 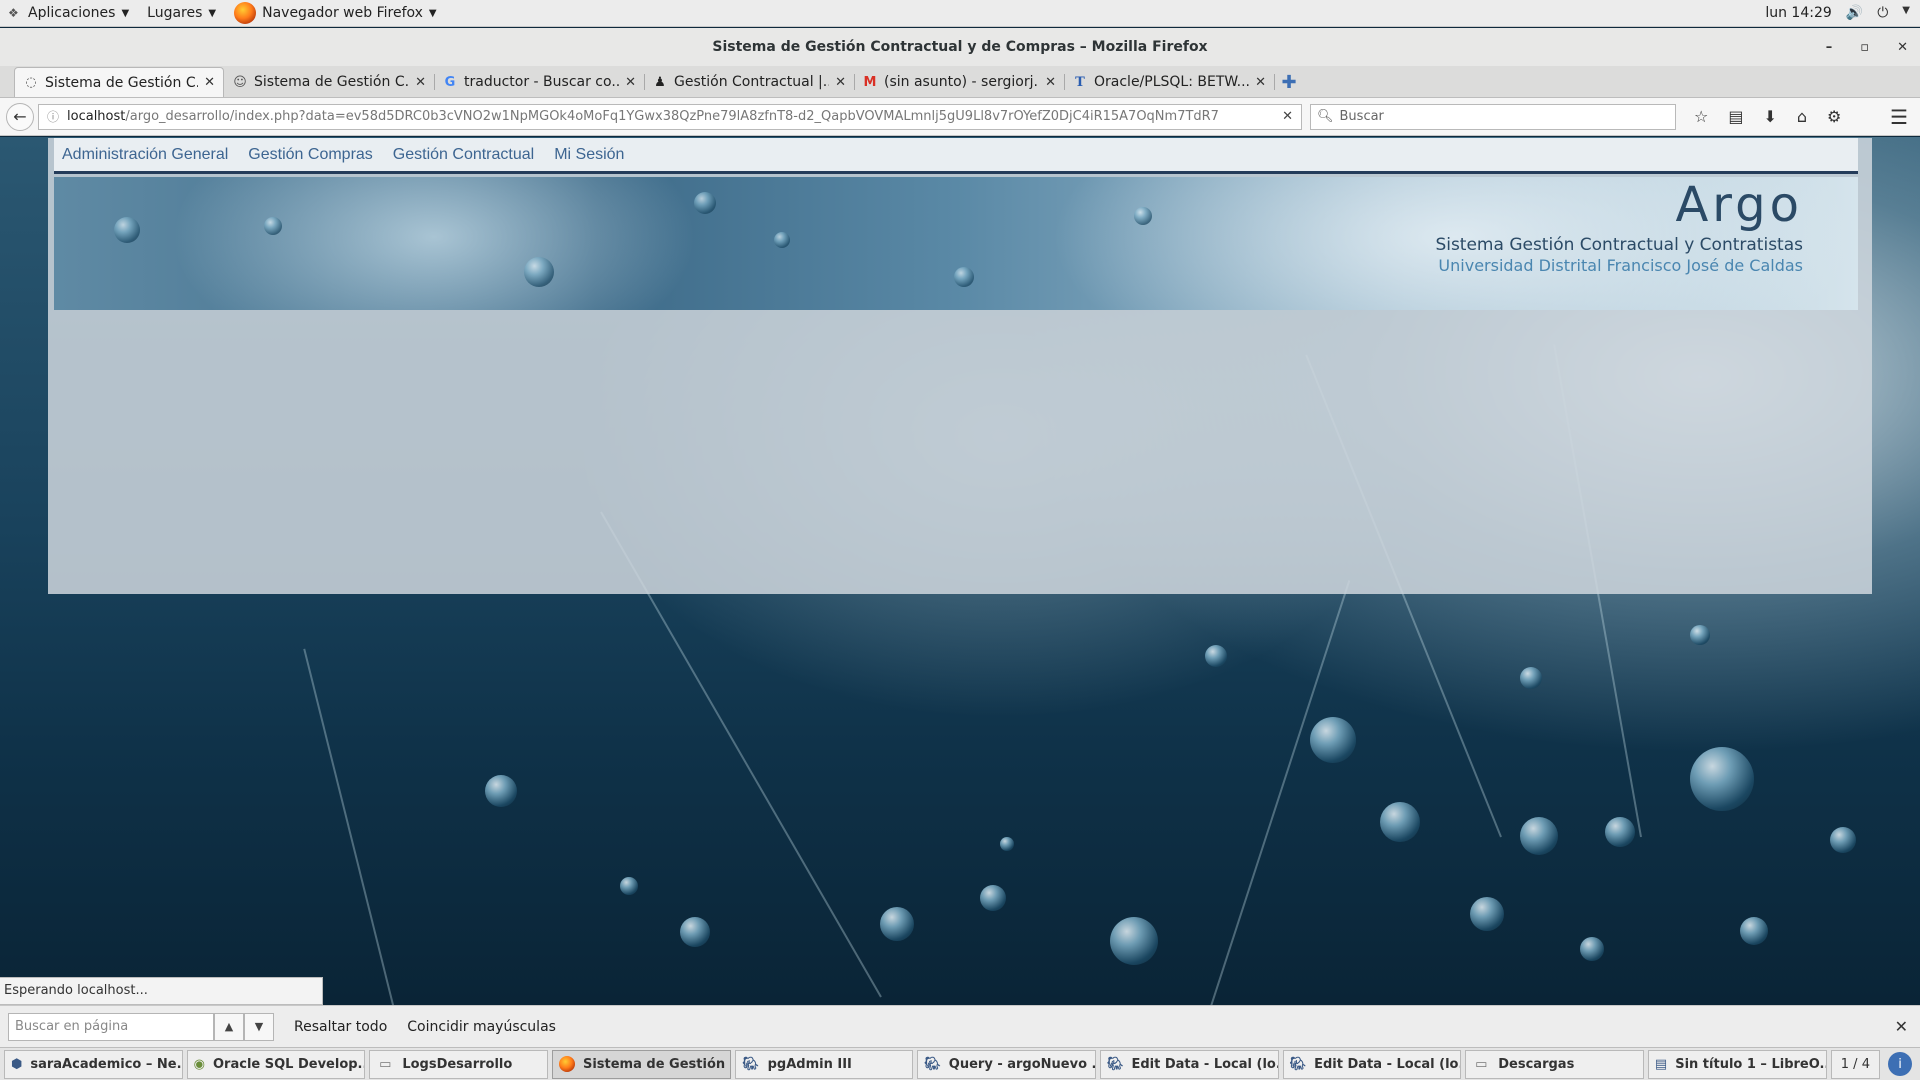 I want to click on task-label: Descargas, so click(x=1536, y=1064).